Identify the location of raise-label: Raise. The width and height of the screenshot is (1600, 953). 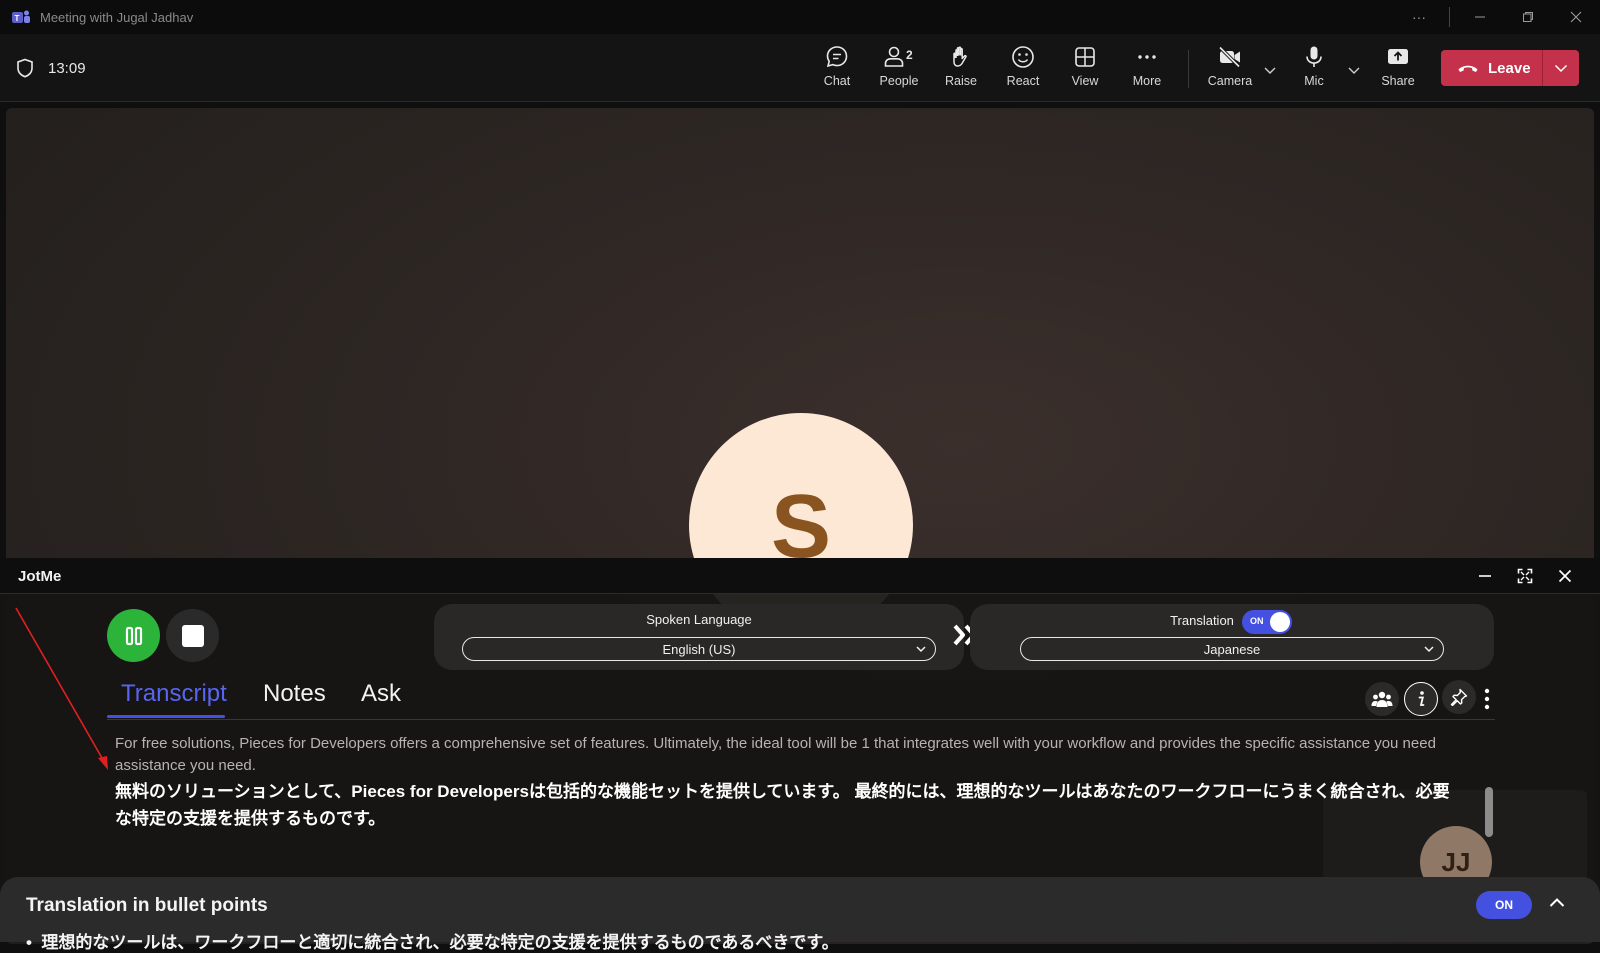
(961, 81).